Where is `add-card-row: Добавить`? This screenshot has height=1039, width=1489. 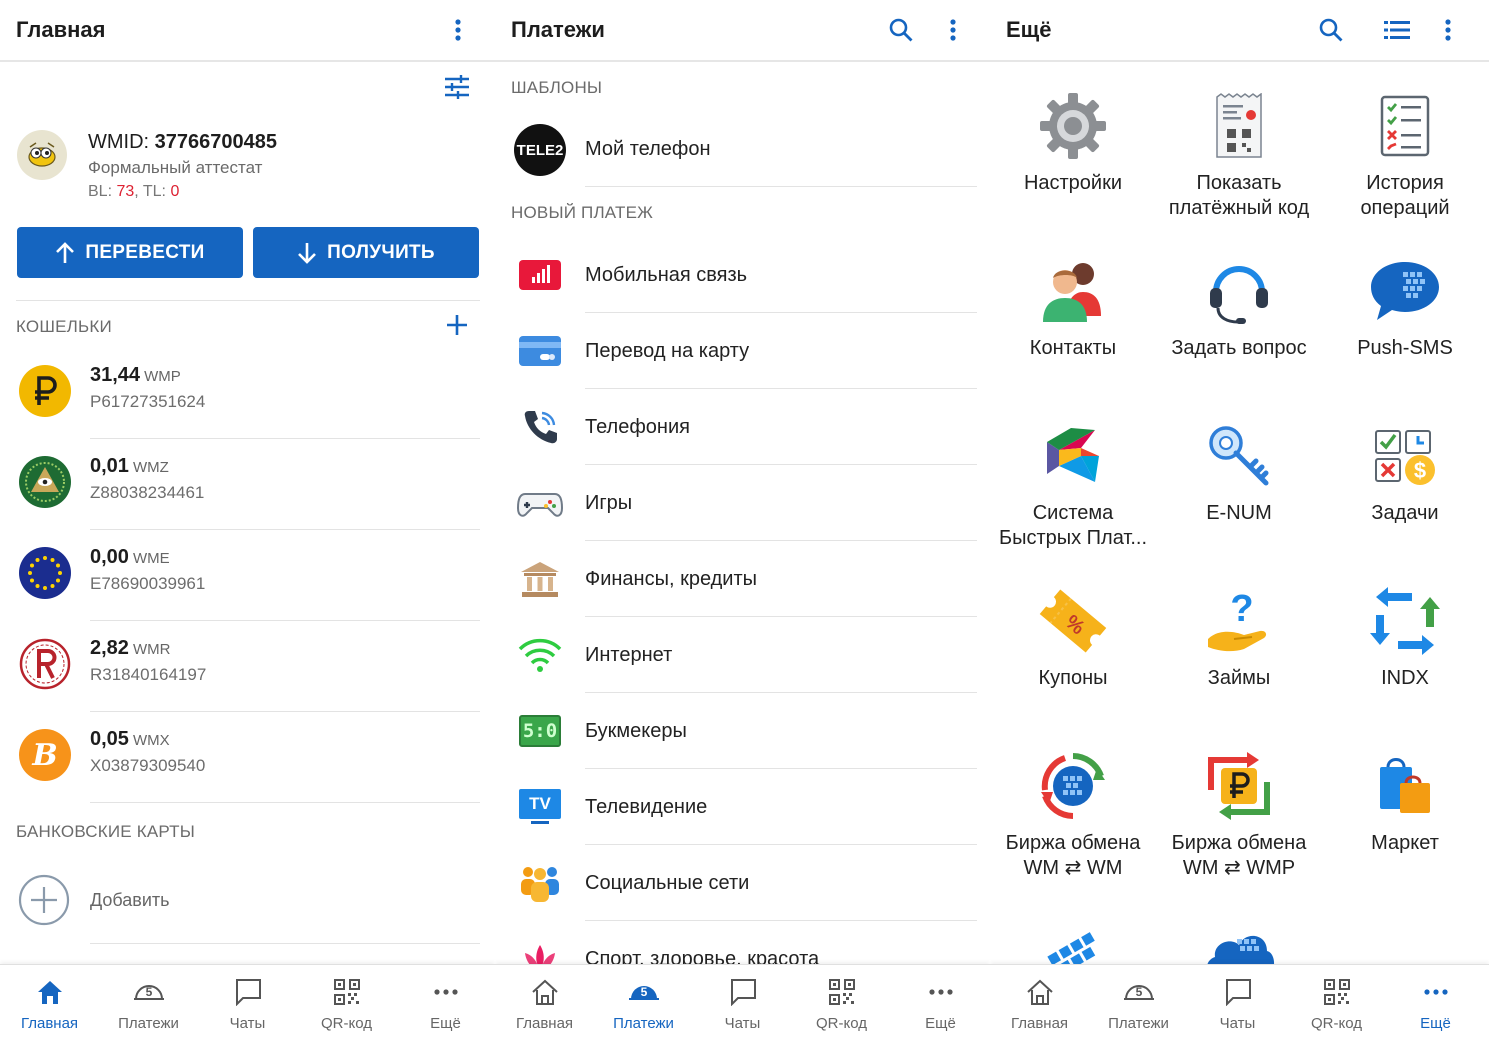 add-card-row: Добавить is located at coordinates (240, 901).